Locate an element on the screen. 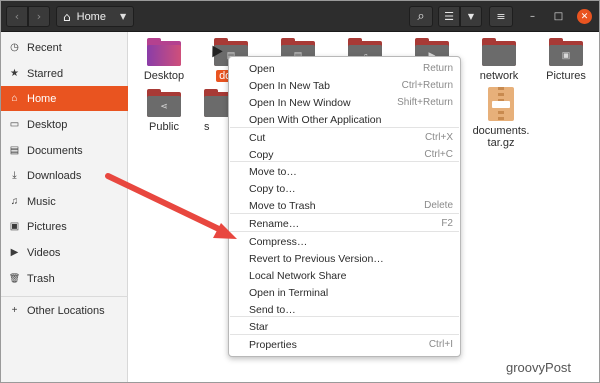  sidebar-divider is located at coordinates (64, 296).